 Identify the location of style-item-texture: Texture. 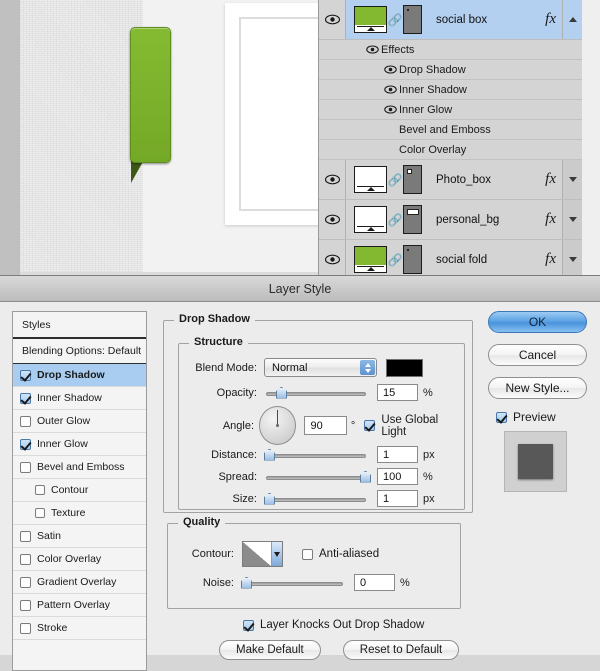
(79, 513).